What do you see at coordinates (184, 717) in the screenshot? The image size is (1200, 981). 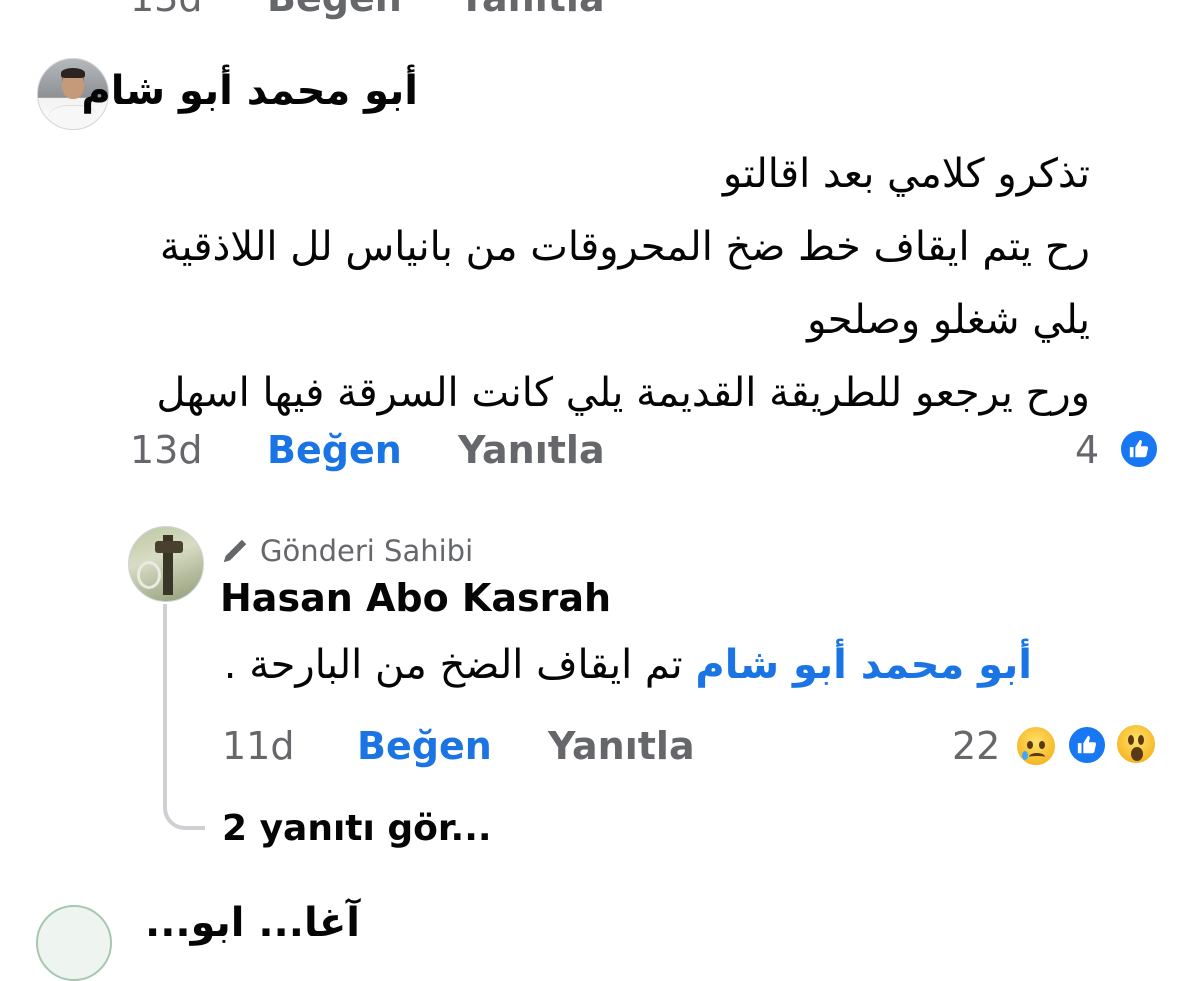 I see `thread-line` at bounding box center [184, 717].